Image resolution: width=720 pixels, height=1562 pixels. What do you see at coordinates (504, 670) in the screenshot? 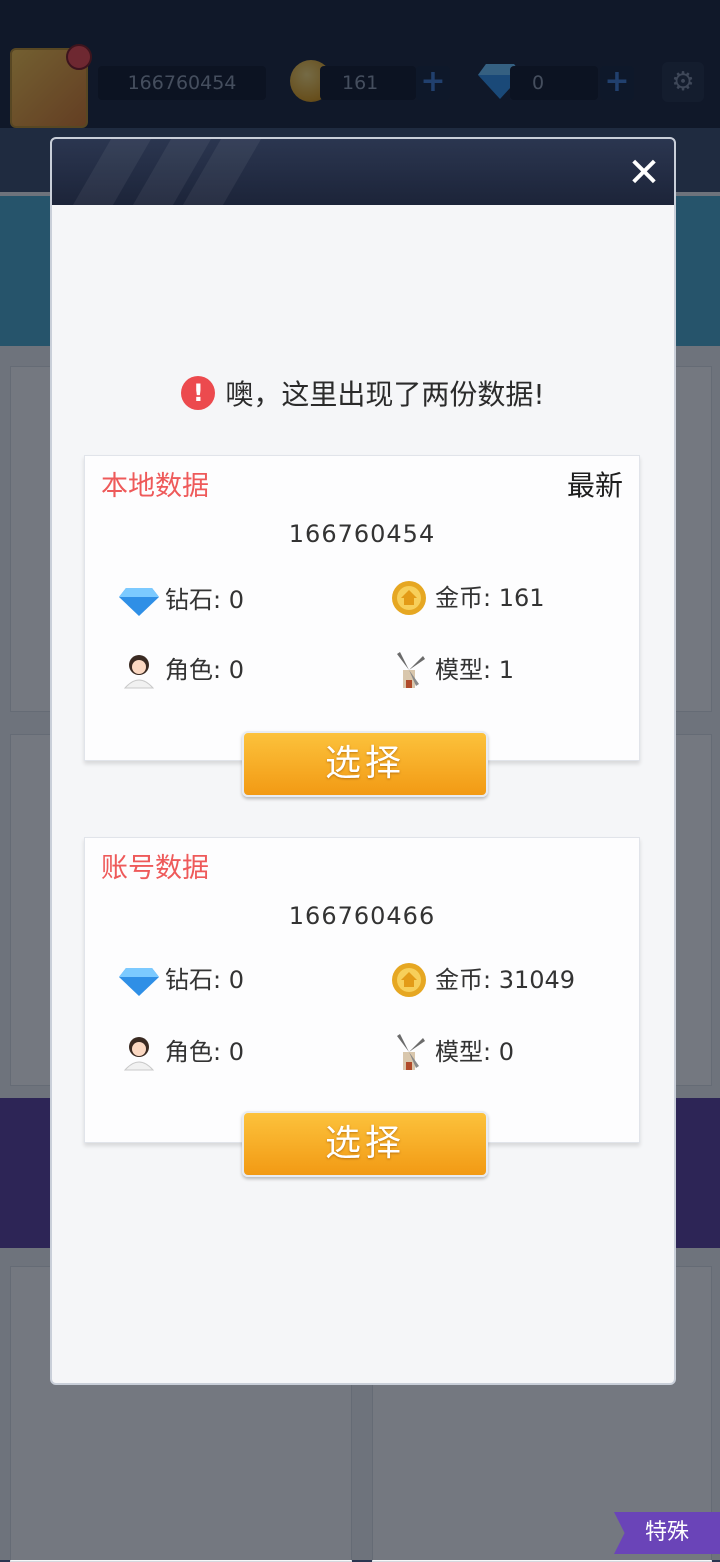
I see `model-stat: 模型: 1` at bounding box center [504, 670].